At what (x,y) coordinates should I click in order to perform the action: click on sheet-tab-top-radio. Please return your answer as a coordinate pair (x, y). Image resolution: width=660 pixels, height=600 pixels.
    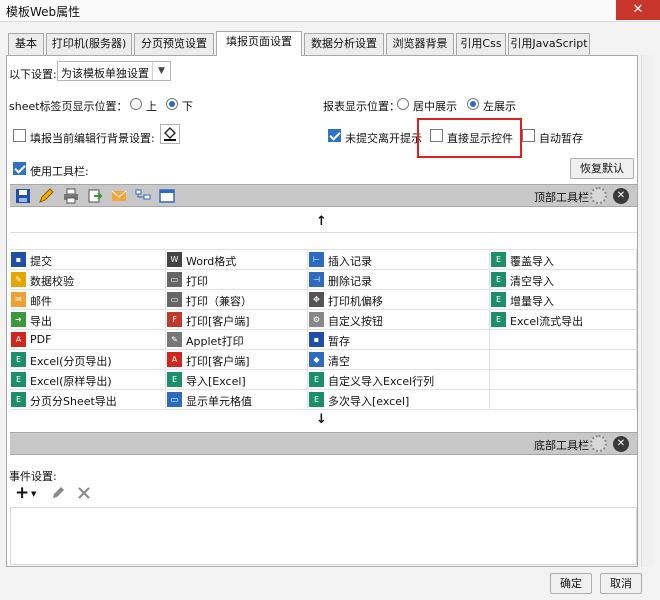
    Looking at the image, I should click on (136, 104).